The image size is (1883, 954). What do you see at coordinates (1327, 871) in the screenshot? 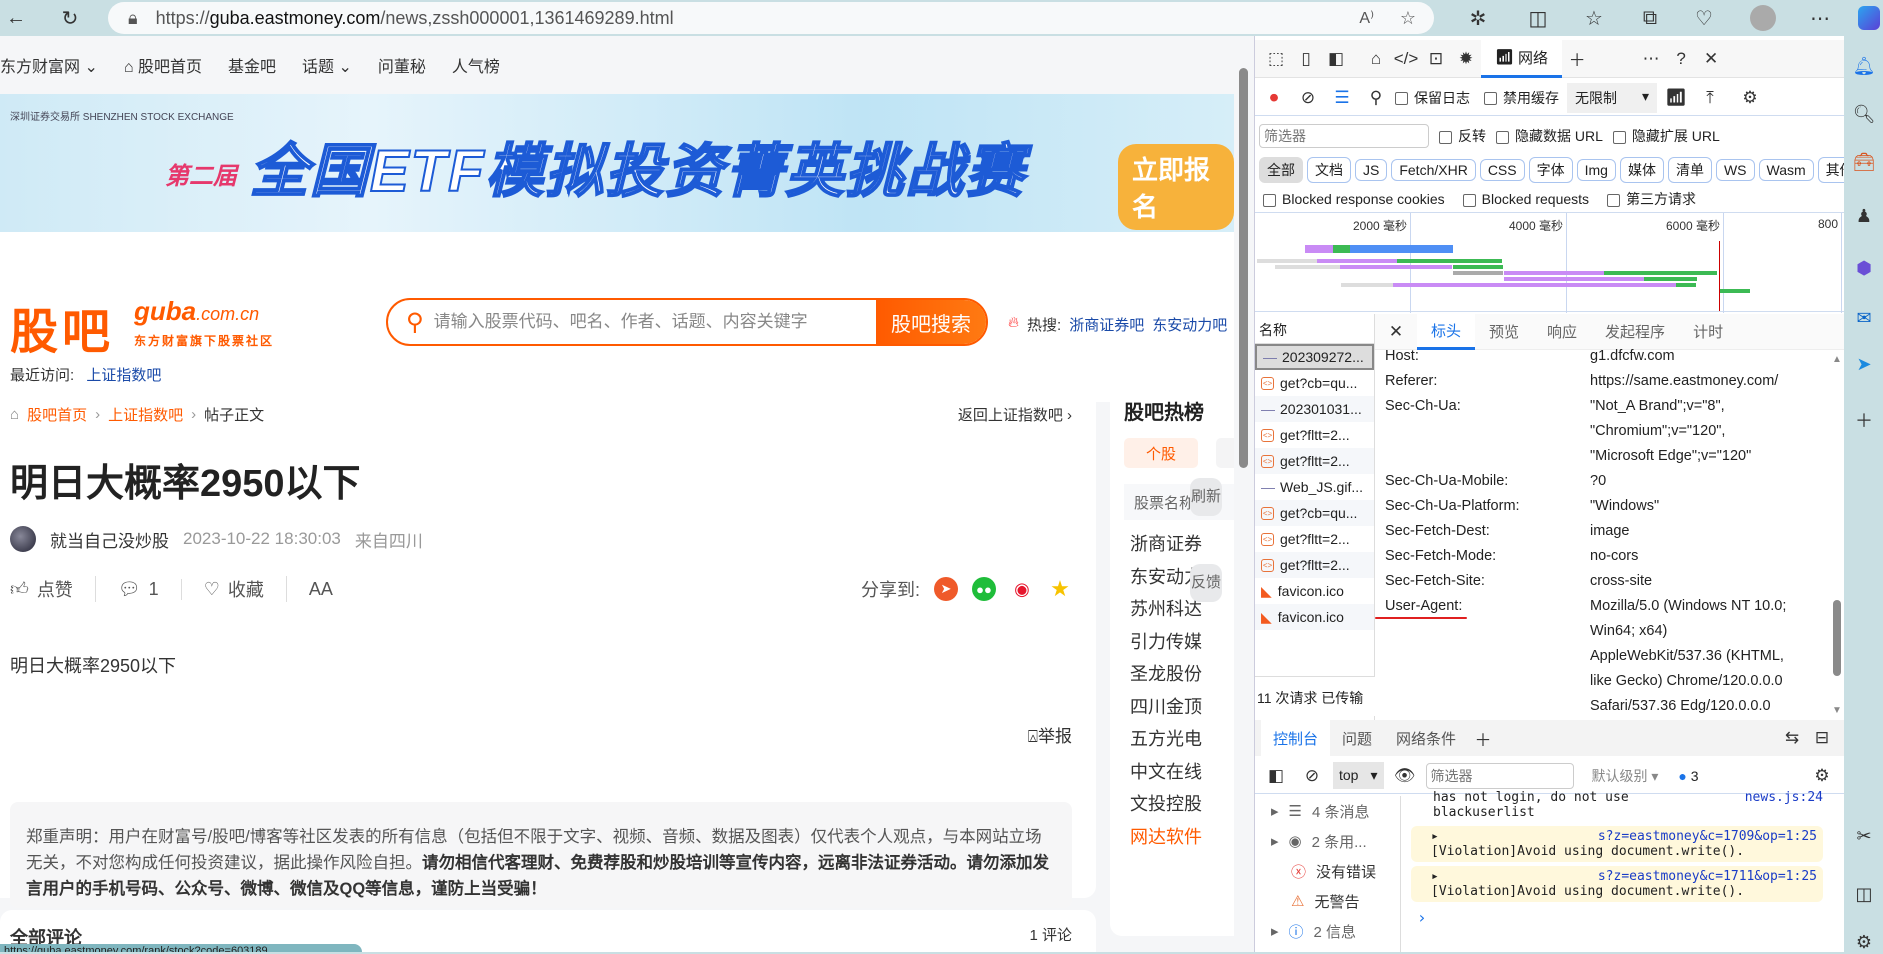
I see `sidebar-errors: ⓧ 没有错误` at bounding box center [1327, 871].